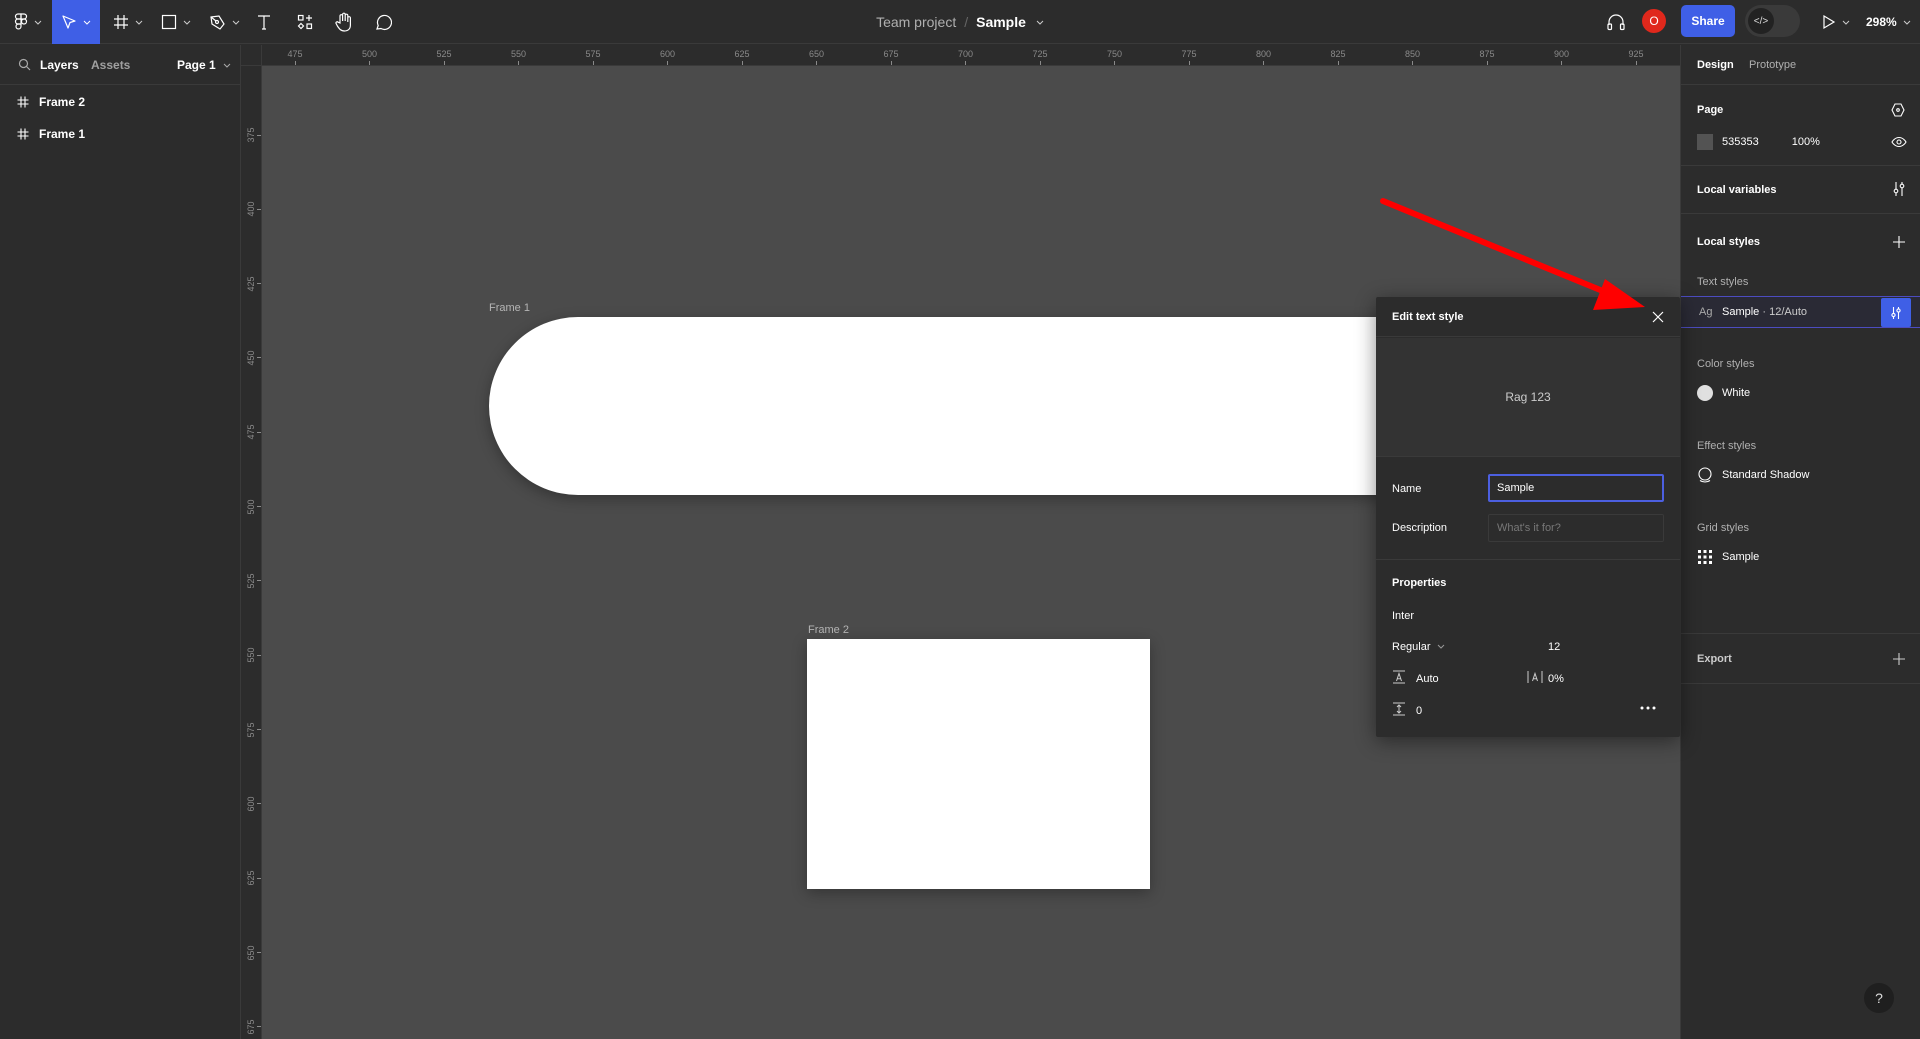  I want to click on speech-bubble-icon, so click(384, 22).